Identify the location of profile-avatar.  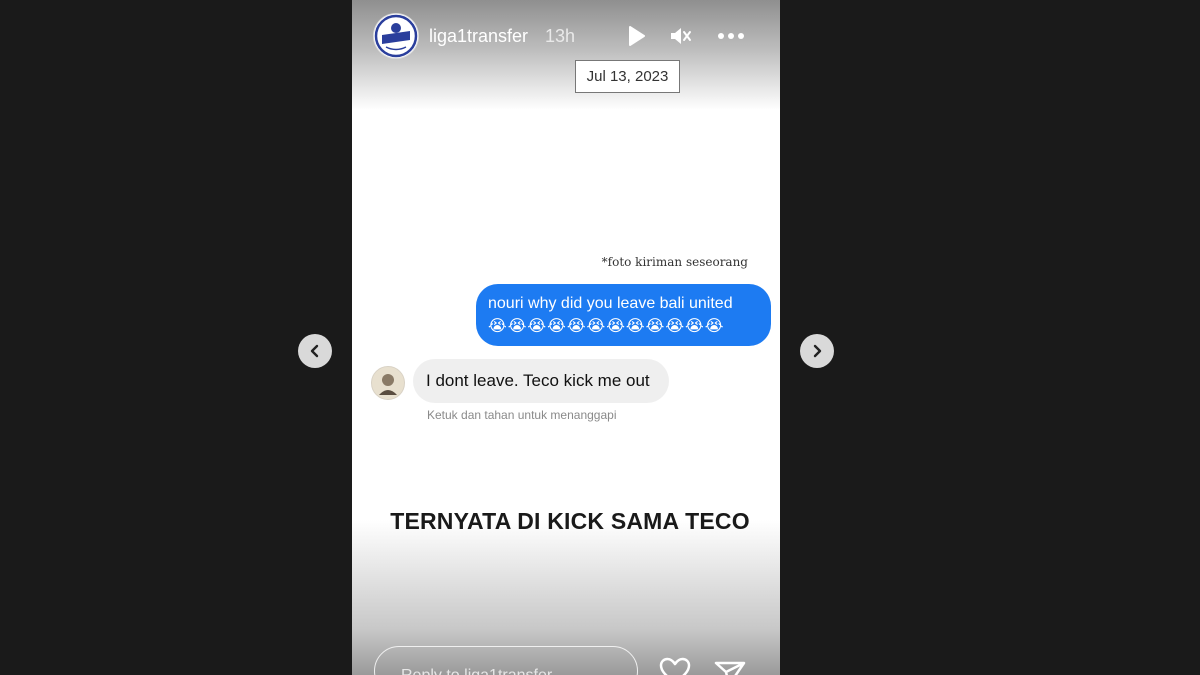
(396, 36).